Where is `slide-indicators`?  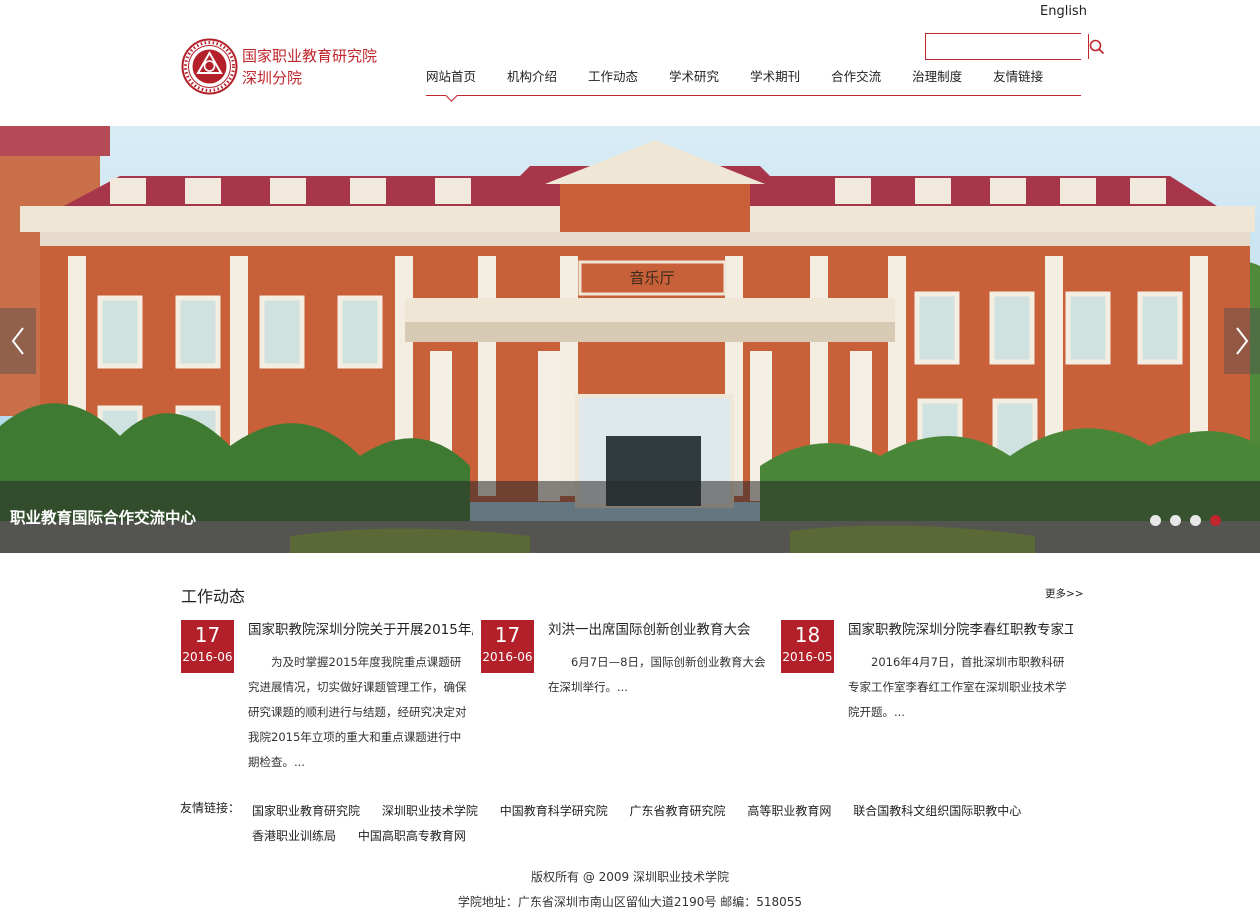
slide-indicators is located at coordinates (1185, 520).